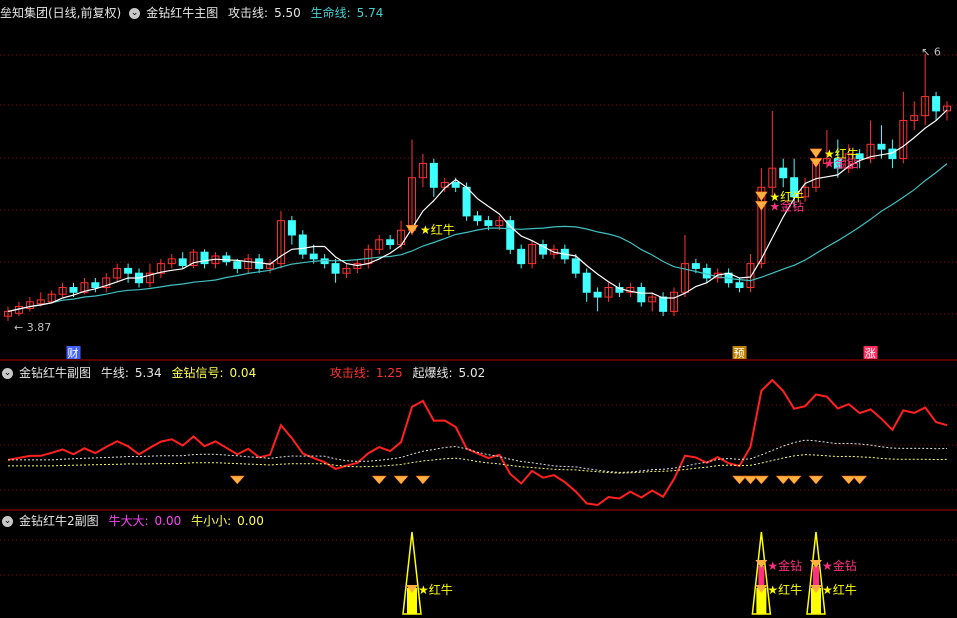 The width and height of the screenshot is (957, 618). Describe the element at coordinates (32, 327) in the screenshot. I see `min-price-label: ← 3.87` at that location.